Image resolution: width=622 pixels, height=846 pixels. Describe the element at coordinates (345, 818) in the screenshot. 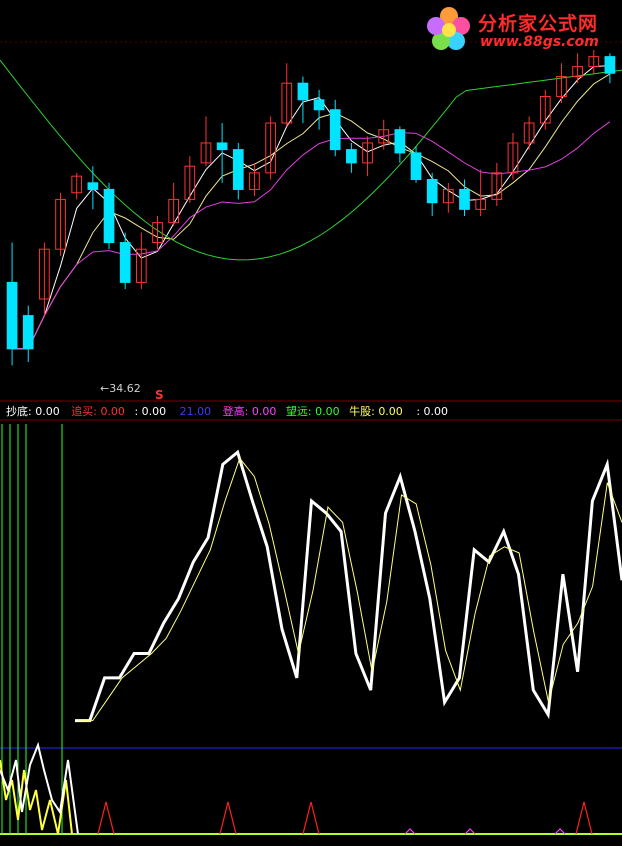

I see `signal-markers` at that location.